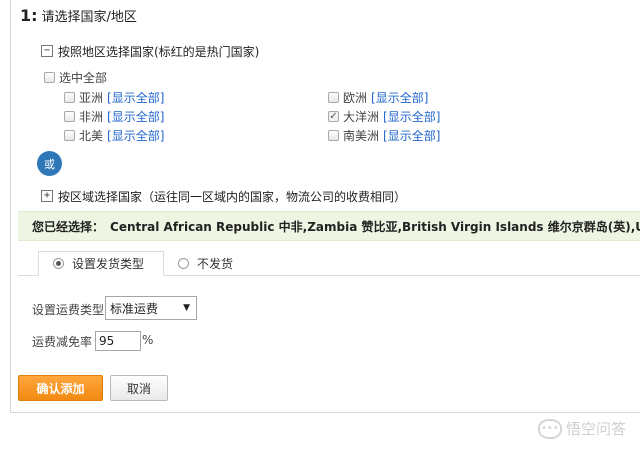 This screenshot has width=640, height=451. Describe the element at coordinates (49, 77) in the screenshot. I see `select-all-checkbox` at that location.